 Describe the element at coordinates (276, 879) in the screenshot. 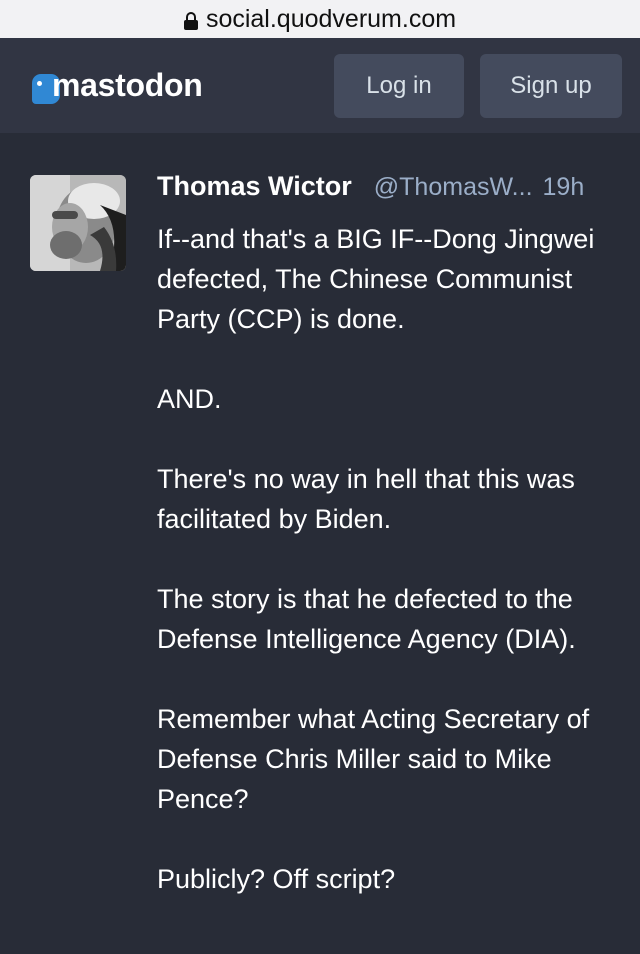

I see `post-paragraph: Publicly? Off script?` at that location.